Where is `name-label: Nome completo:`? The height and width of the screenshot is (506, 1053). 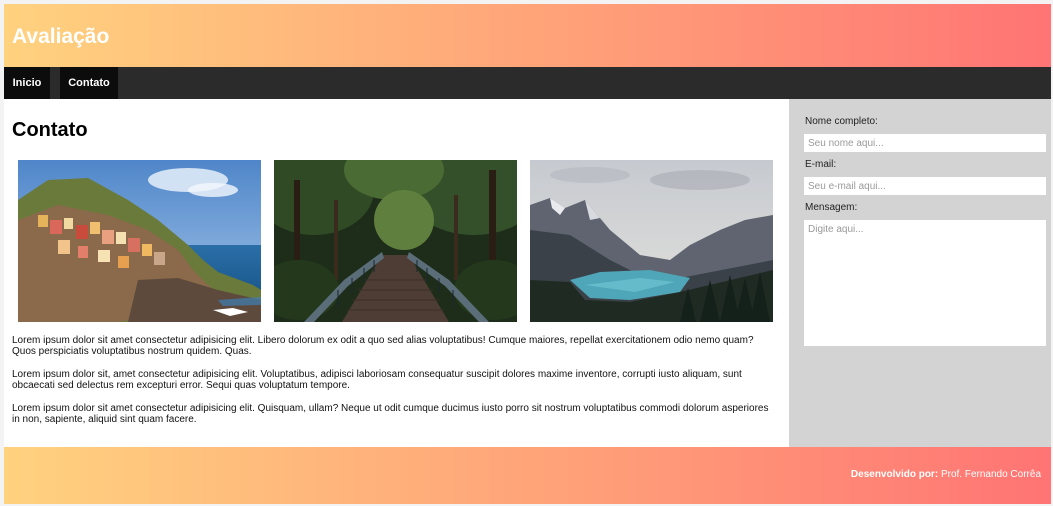 name-label: Nome completo: is located at coordinates (841, 121).